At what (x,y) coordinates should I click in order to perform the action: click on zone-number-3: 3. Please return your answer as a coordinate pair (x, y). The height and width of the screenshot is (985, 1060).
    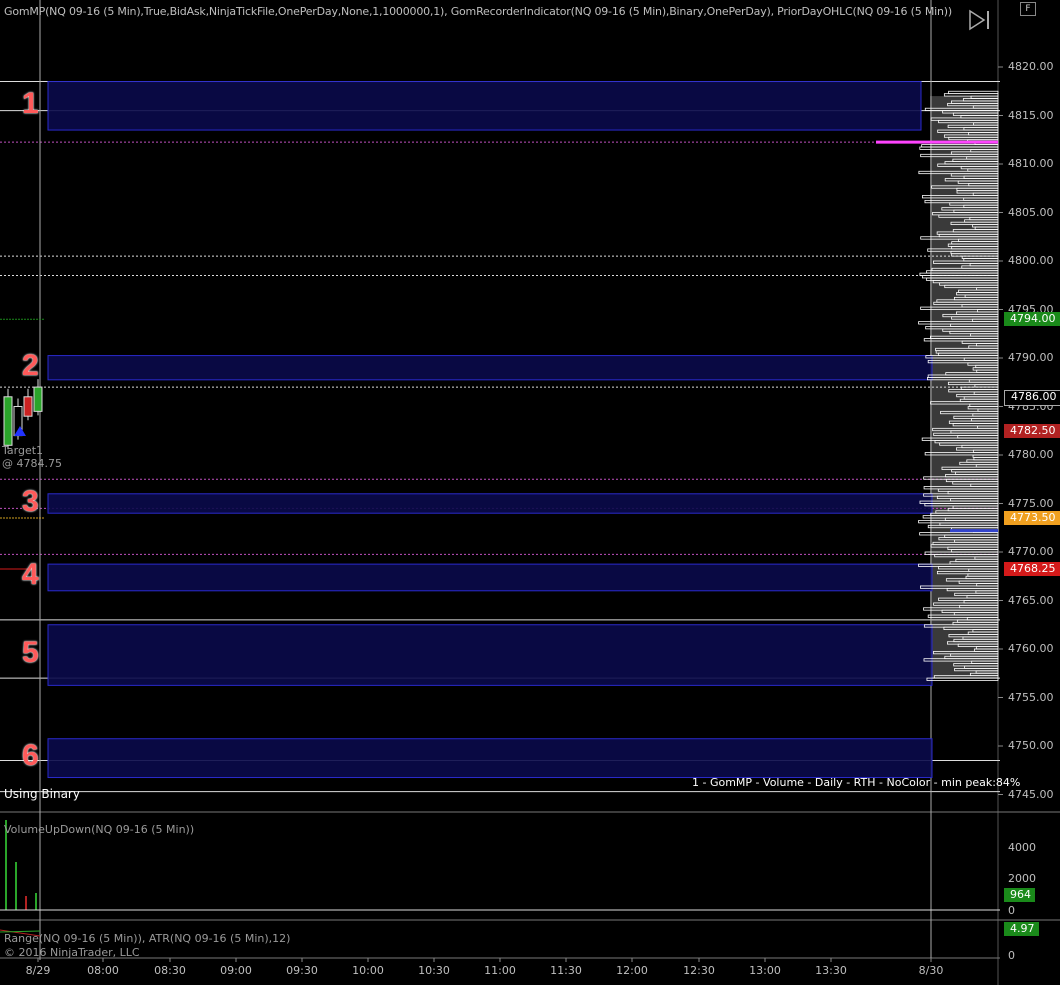
    Looking at the image, I should click on (30, 501).